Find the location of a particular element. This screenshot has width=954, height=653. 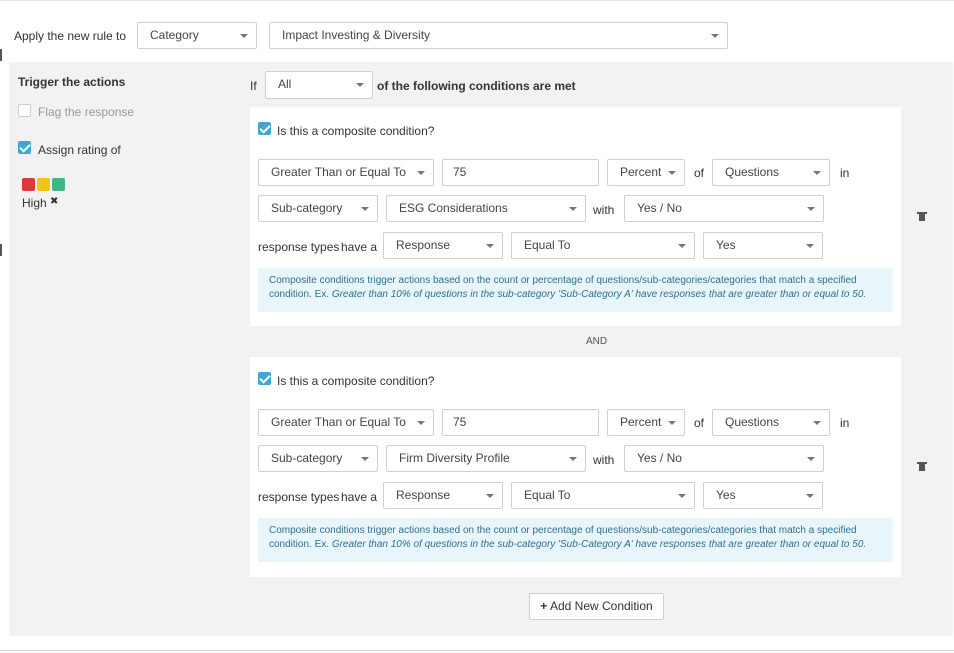

subcategory-select-value: Firm Diversity Profile is located at coordinates (454, 458).